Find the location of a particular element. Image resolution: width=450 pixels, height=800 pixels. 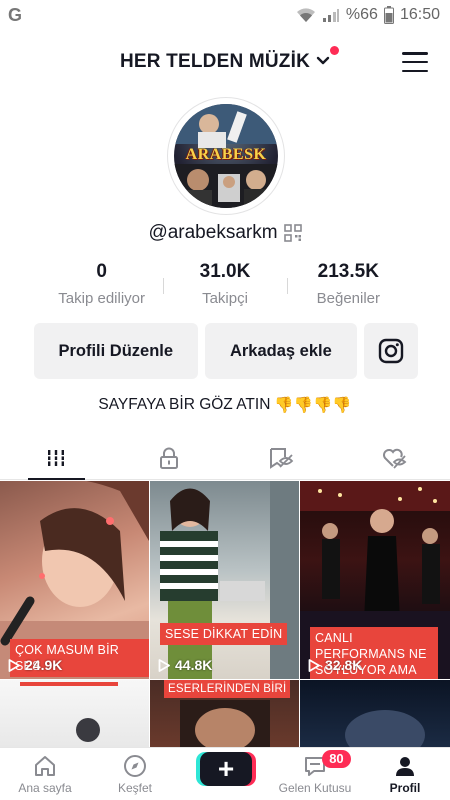

liked-hidden-icon is located at coordinates (394, 458).